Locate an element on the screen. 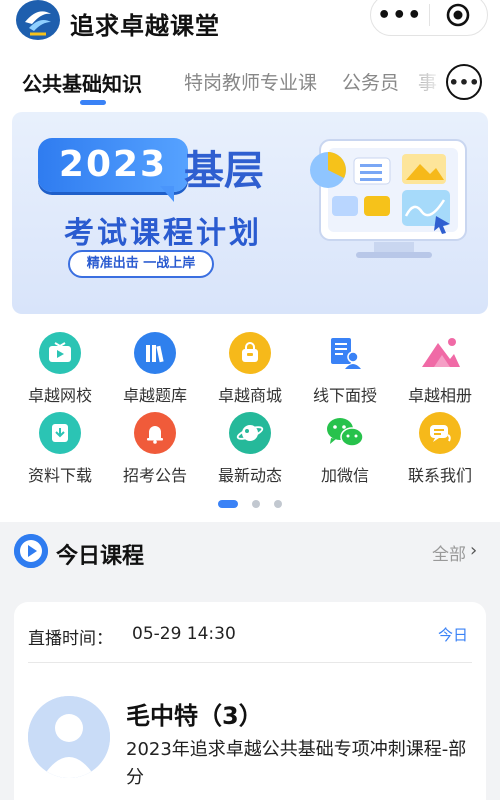  banner-subtitle: 考试课程计划 is located at coordinates (163, 233).